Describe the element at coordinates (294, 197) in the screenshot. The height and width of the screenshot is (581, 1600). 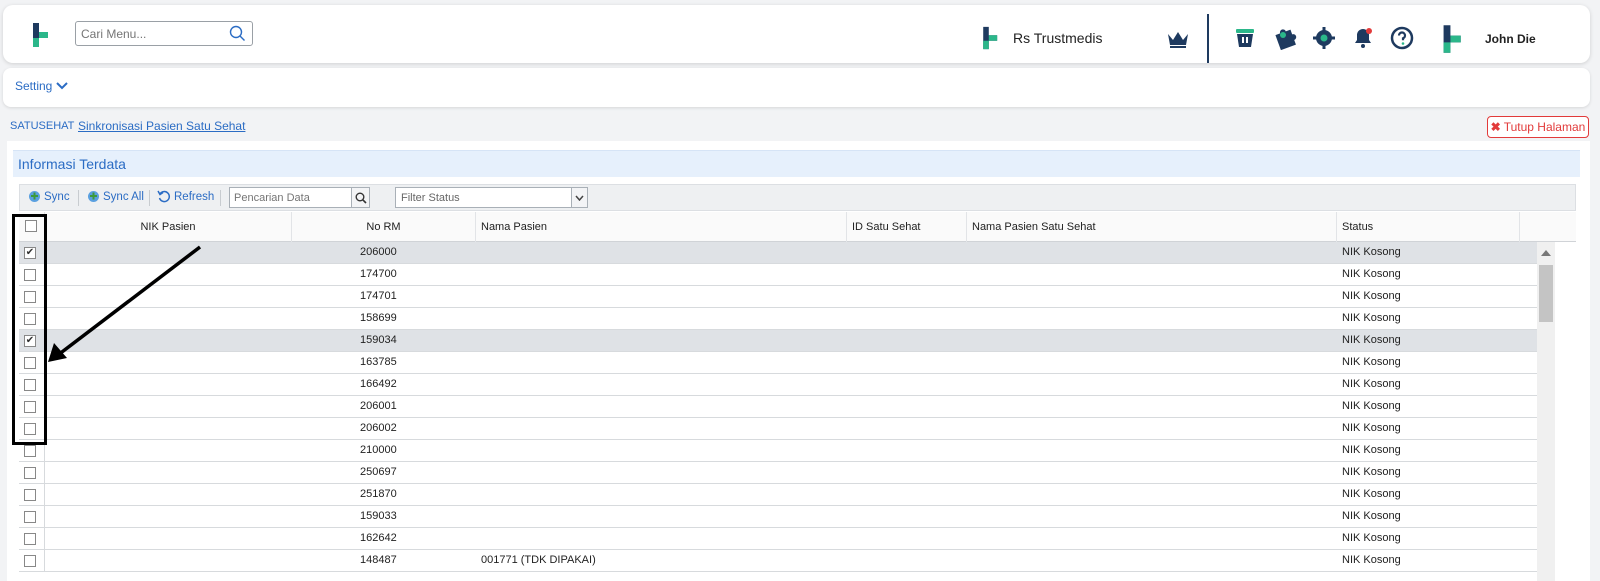
I see `data-search-input` at that location.